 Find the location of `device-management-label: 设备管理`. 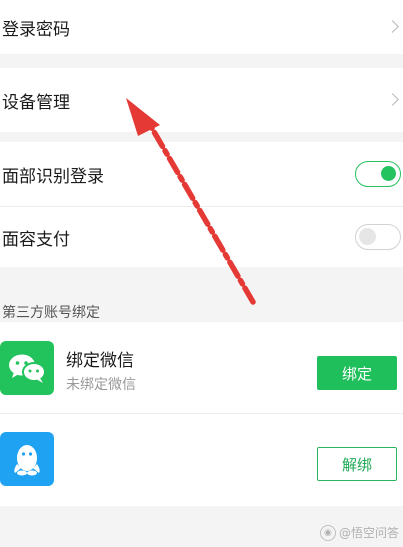

device-management-label: 设备管理 is located at coordinates (36, 102).